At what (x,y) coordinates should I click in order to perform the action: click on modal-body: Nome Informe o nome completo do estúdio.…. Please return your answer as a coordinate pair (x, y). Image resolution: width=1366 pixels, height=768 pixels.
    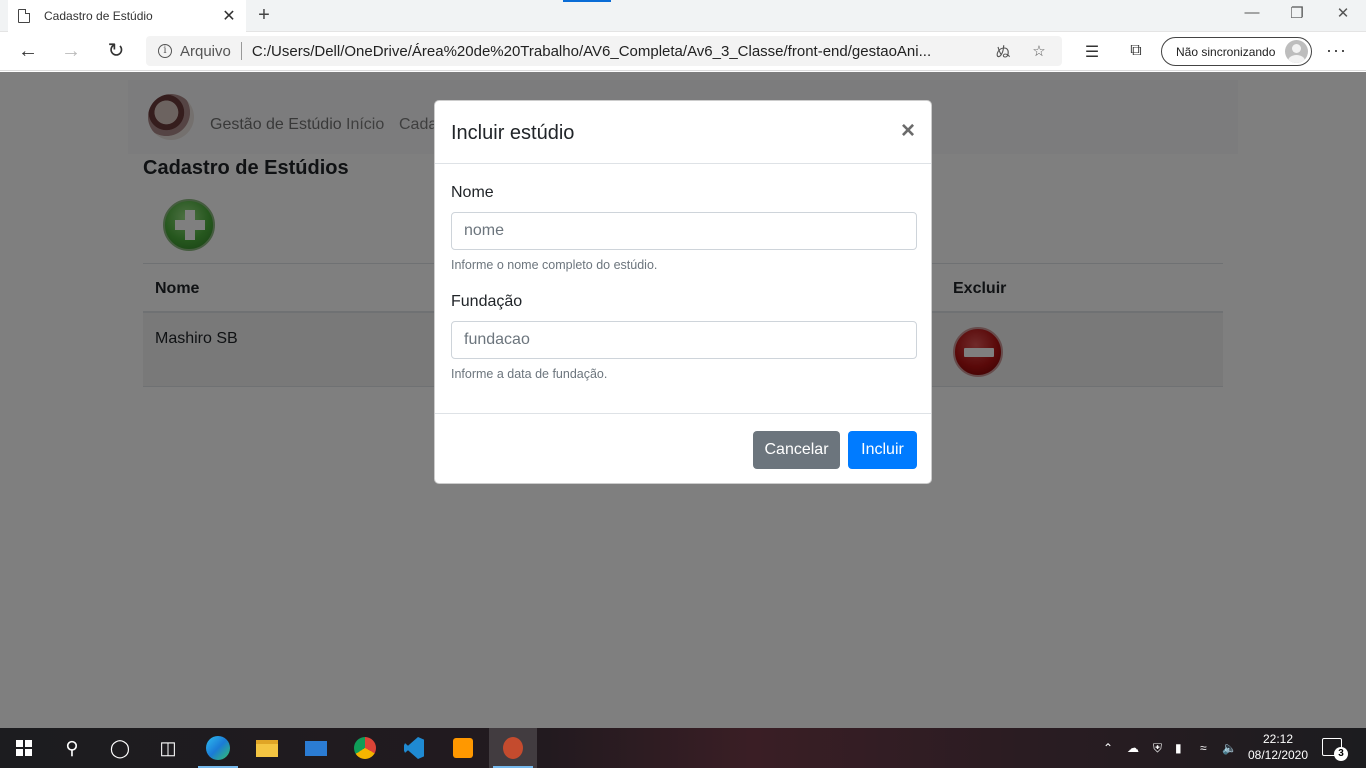
    Looking at the image, I should click on (683, 289).